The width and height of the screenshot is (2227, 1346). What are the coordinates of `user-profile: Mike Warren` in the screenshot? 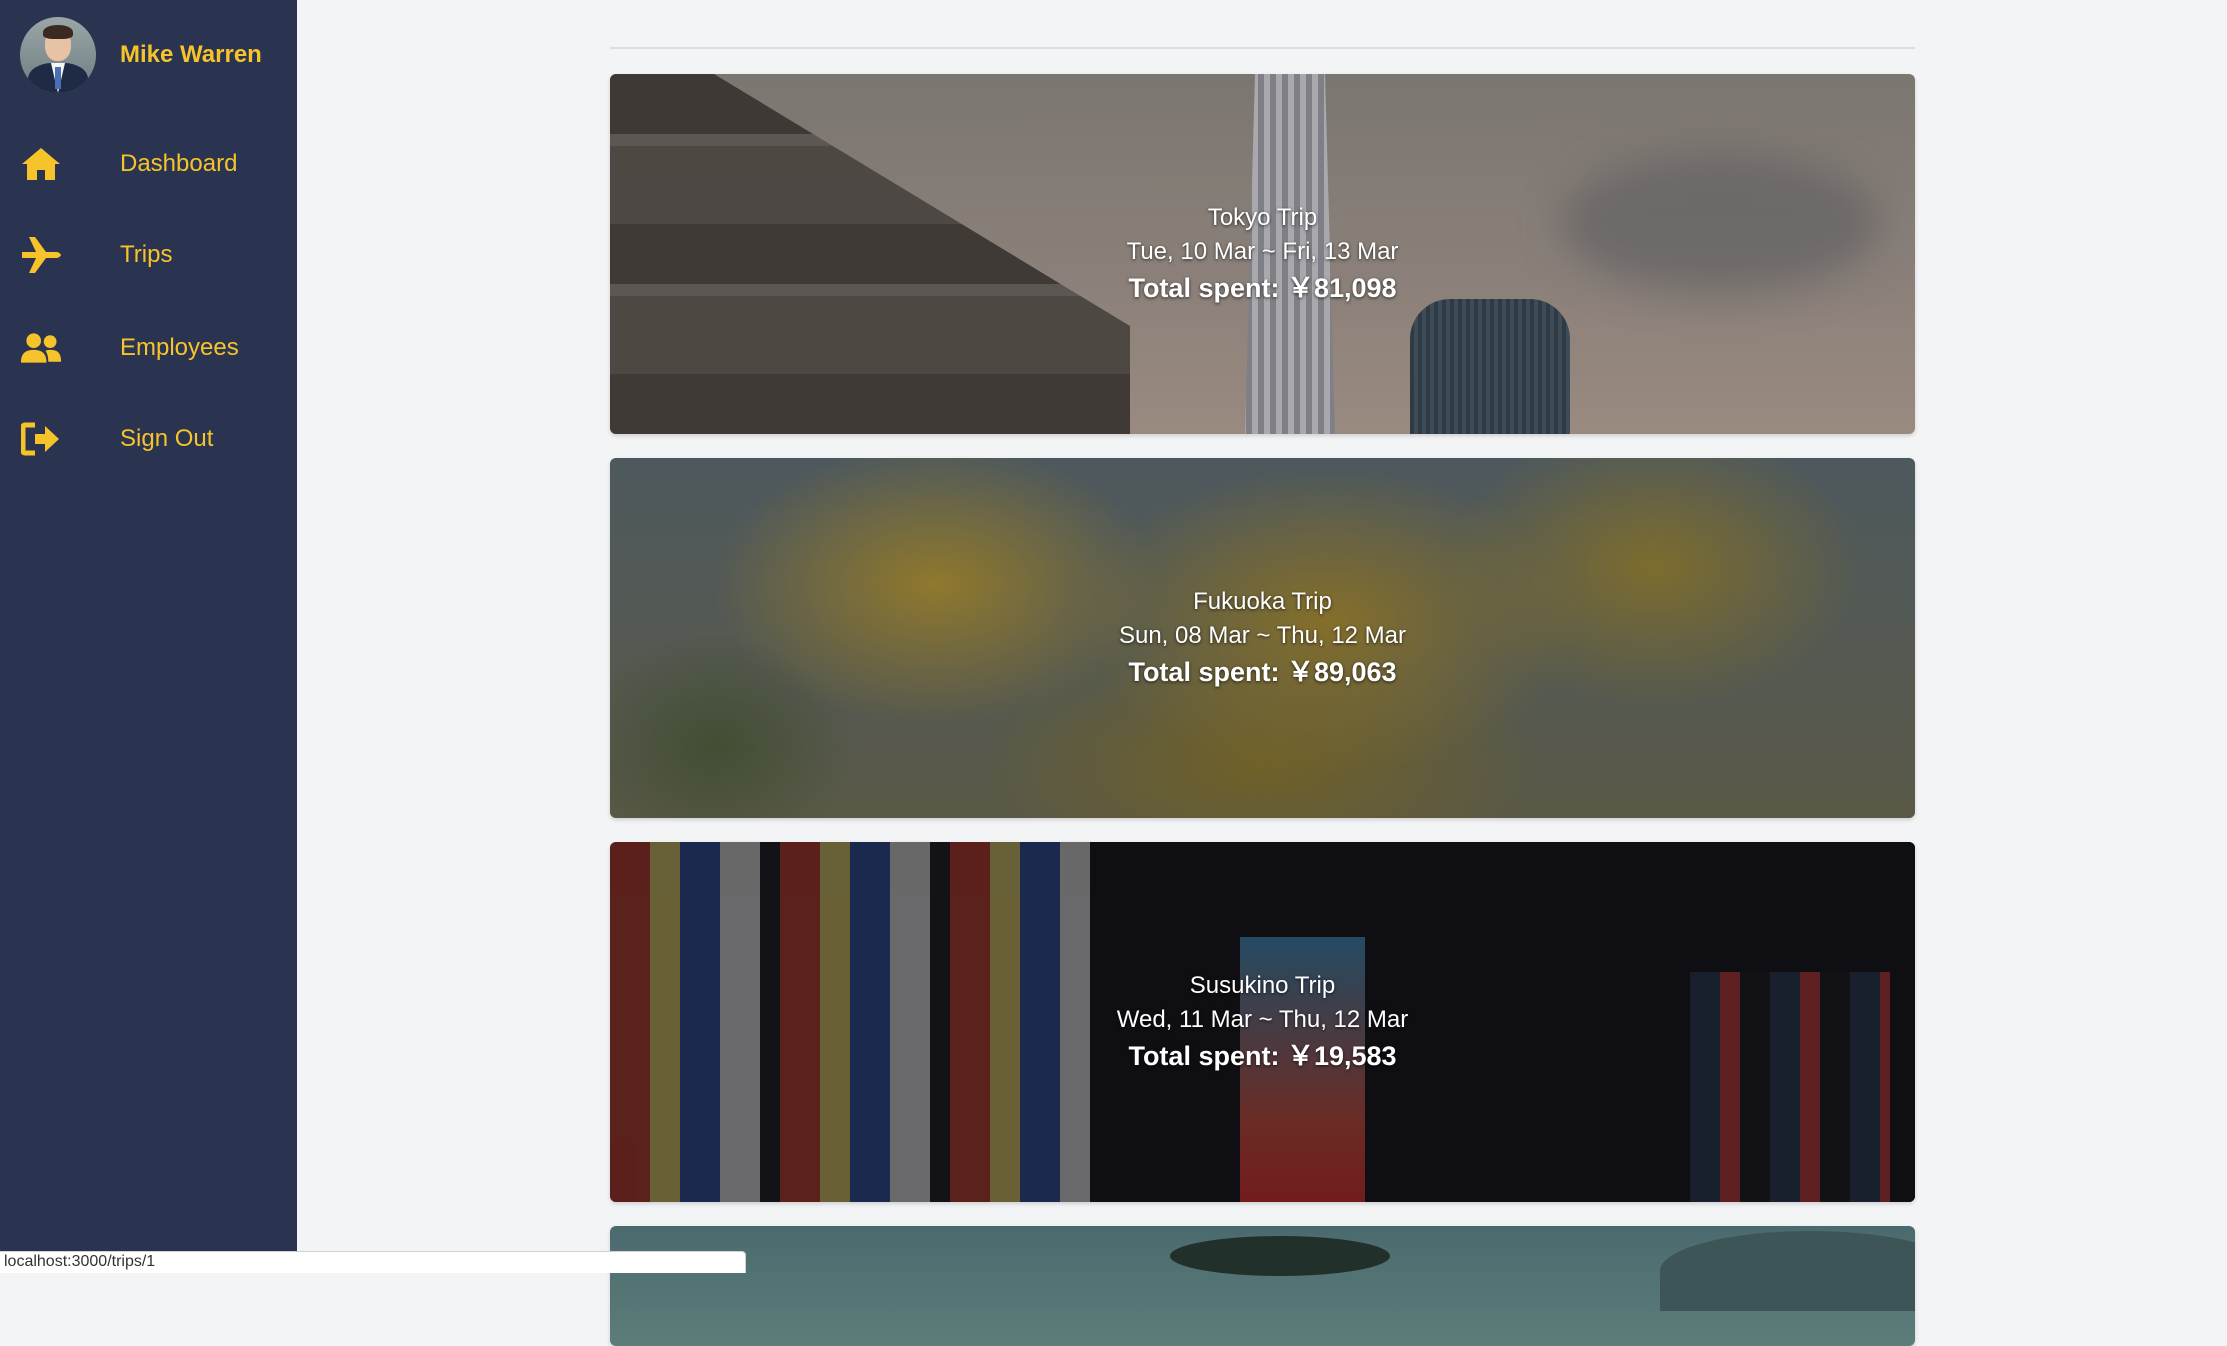 It's located at (141, 55).